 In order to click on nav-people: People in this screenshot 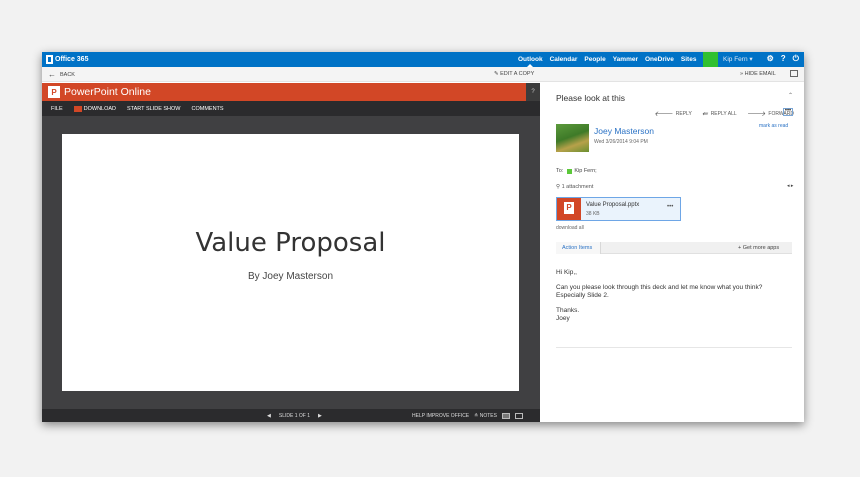, I will do `click(594, 59)`.